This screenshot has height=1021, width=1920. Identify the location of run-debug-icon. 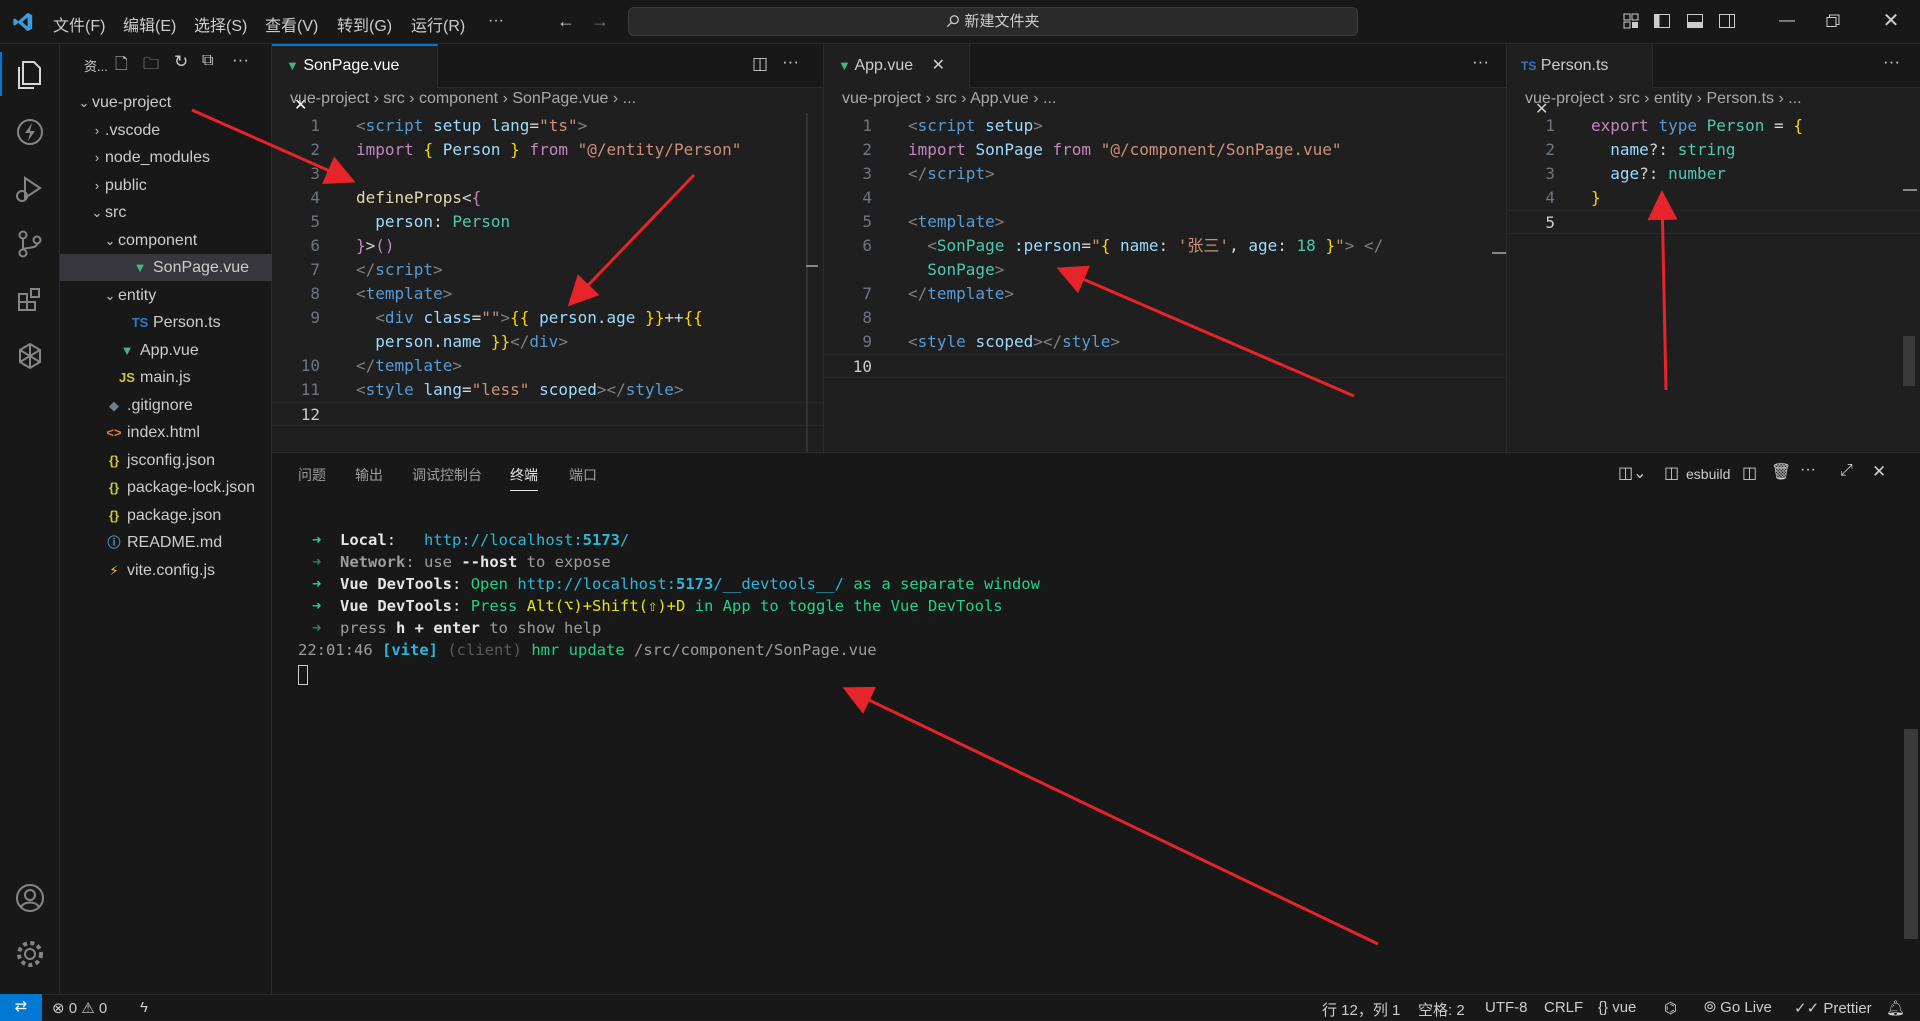
(30, 188).